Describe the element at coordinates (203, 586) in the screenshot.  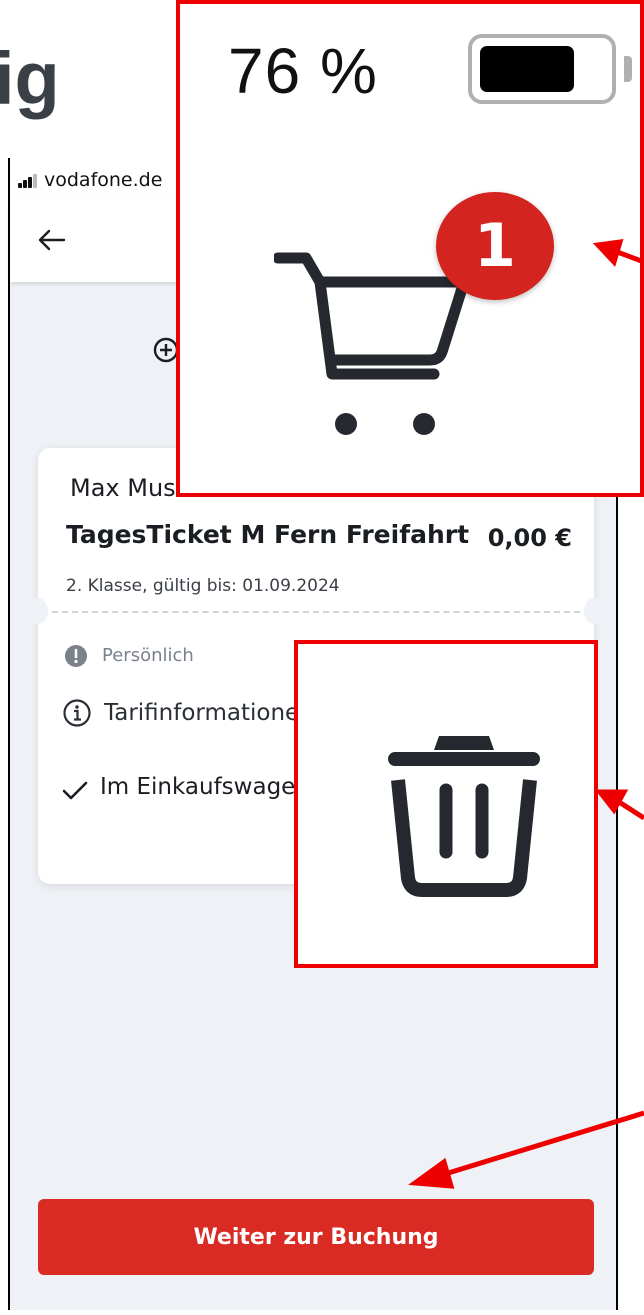
I see `ticket-validity: 2. Klasse, gültig bis: 01.09.2024` at that location.